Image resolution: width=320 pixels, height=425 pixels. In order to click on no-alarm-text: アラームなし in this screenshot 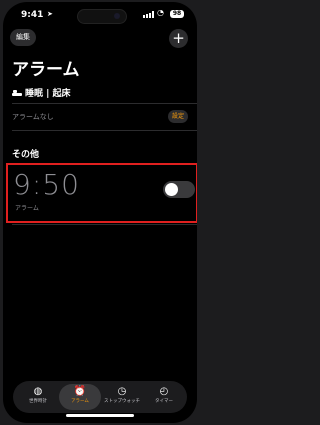, I will do `click(33, 117)`.